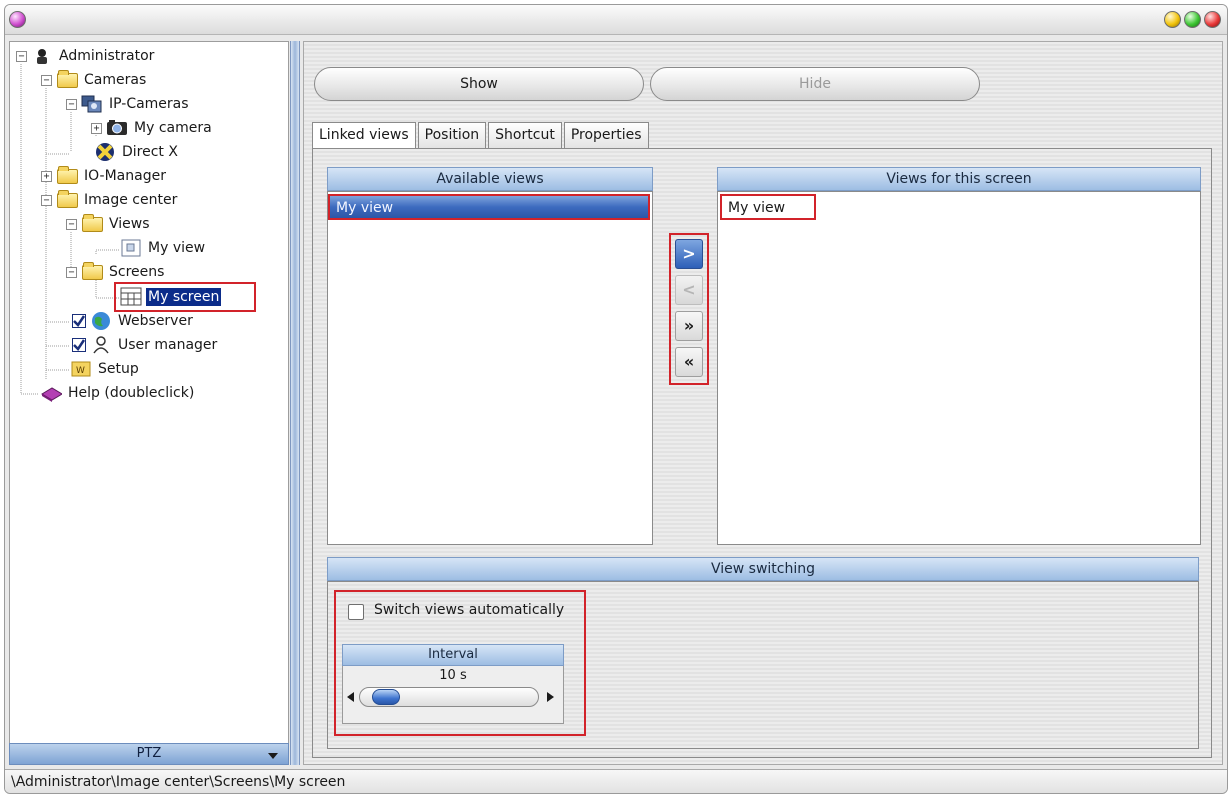 Image resolution: width=1232 pixels, height=798 pixels. I want to click on ptz-label: PTZ, so click(149, 753).